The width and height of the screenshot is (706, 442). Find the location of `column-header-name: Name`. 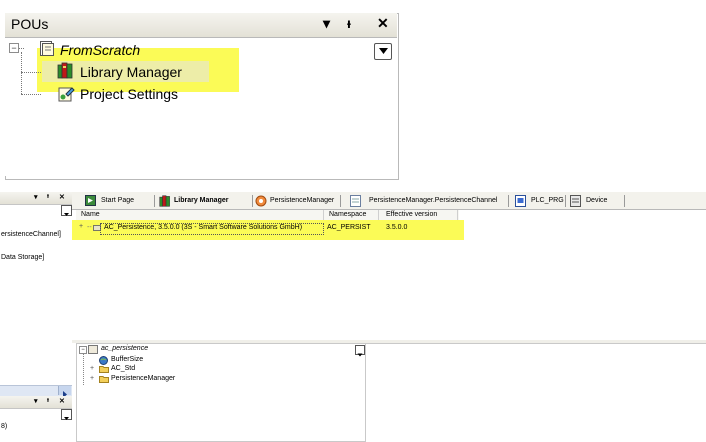

column-header-name: Name is located at coordinates (90, 214).